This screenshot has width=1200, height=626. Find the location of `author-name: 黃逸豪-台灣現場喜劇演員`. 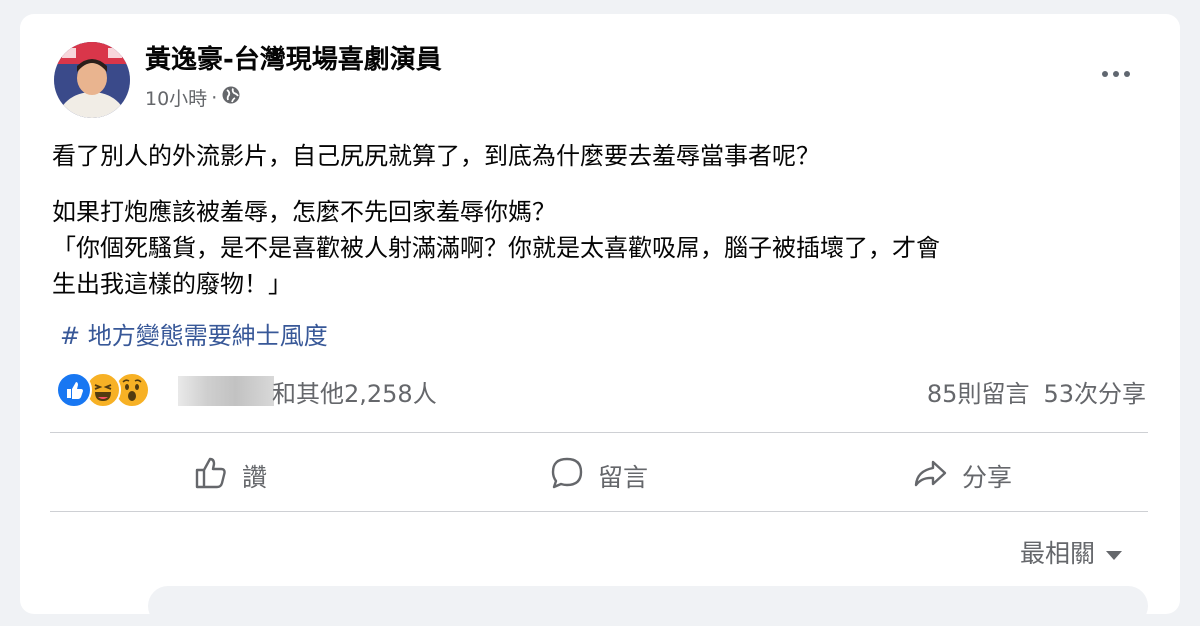

author-name: 黃逸豪-台灣現場喜劇演員 is located at coordinates (293, 57).